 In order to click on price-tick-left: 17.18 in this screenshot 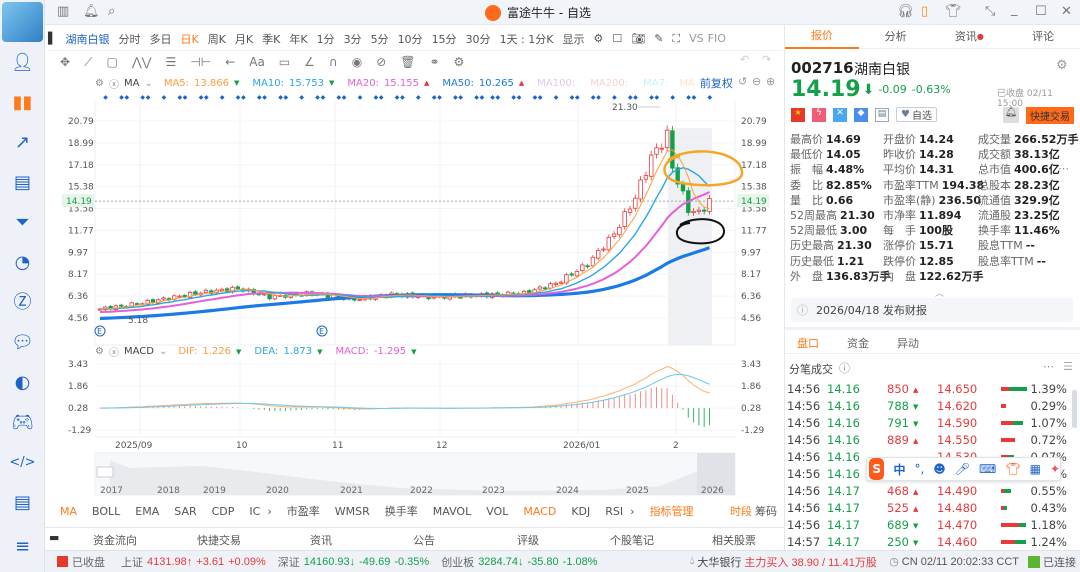, I will do `click(81, 166)`.